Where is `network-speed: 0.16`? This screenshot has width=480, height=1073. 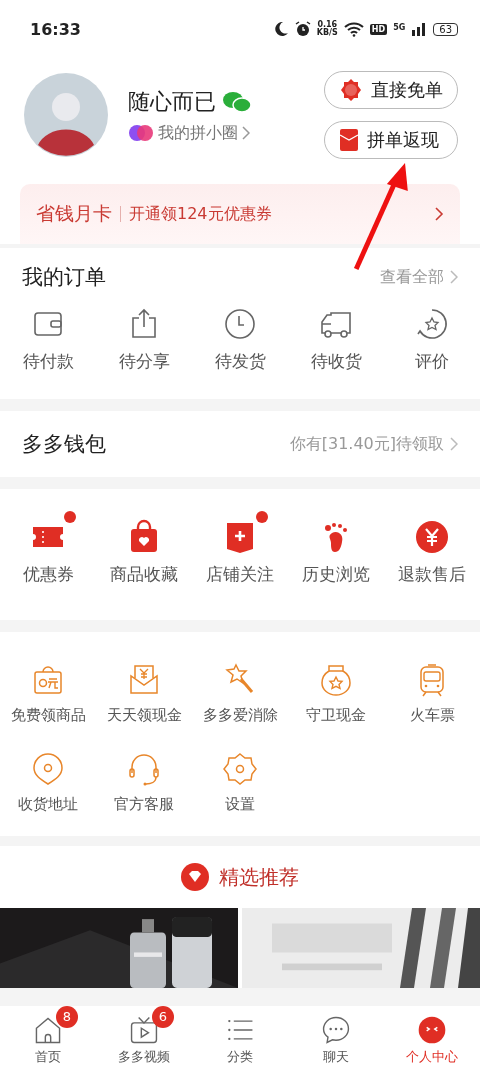
network-speed: 0.16 is located at coordinates (327, 25).